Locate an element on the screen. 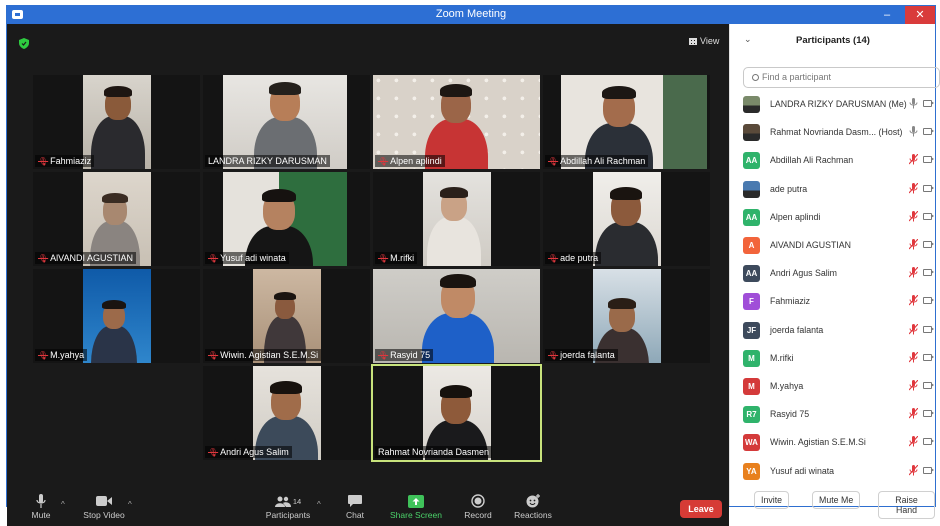  reactions-button: Reactions is located at coordinates (533, 506).